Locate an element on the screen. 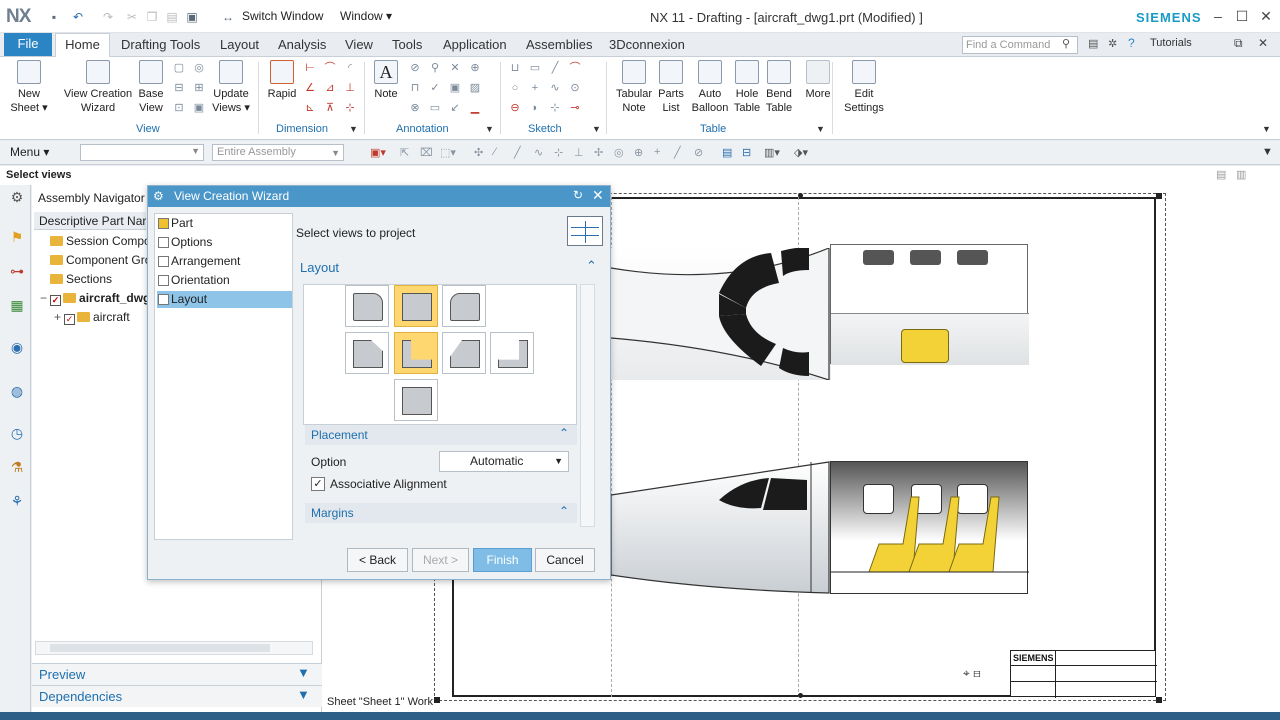 The width and height of the screenshot is (1280, 720). symbol-icon: ✕ is located at coordinates (455, 68).